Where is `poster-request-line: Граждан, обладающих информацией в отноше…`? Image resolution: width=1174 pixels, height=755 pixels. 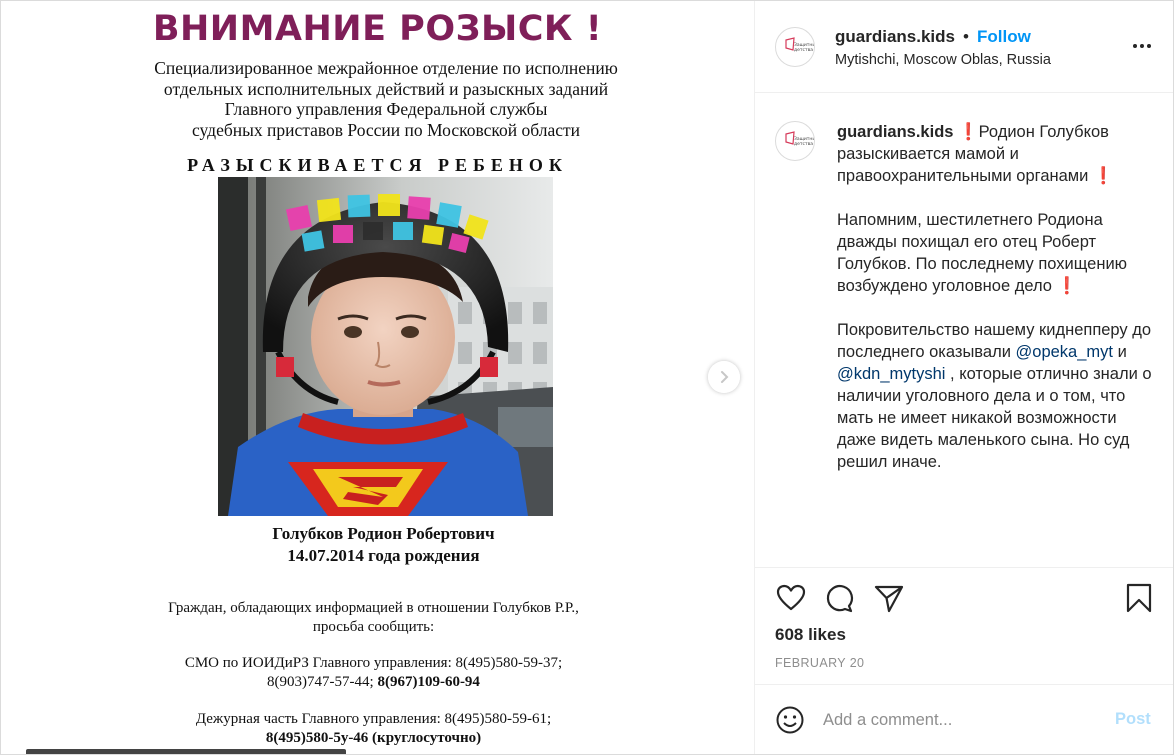 poster-request-line: Граждан, обладающих информацией в отноше… is located at coordinates (373, 608).